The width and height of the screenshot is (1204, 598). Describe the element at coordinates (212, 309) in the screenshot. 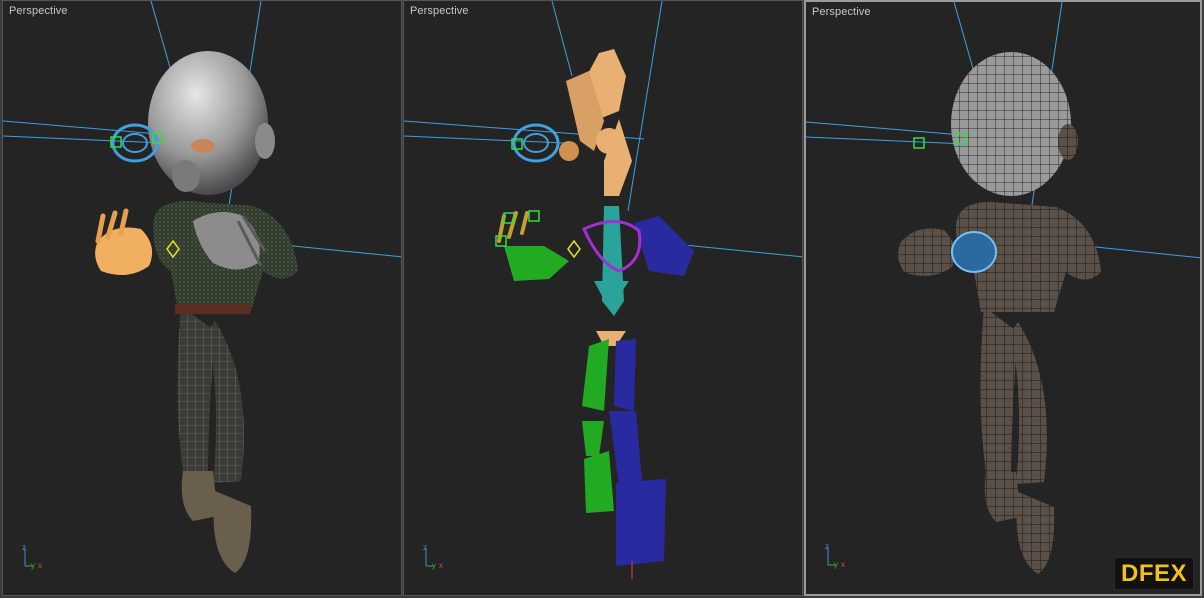

I see `belt` at that location.